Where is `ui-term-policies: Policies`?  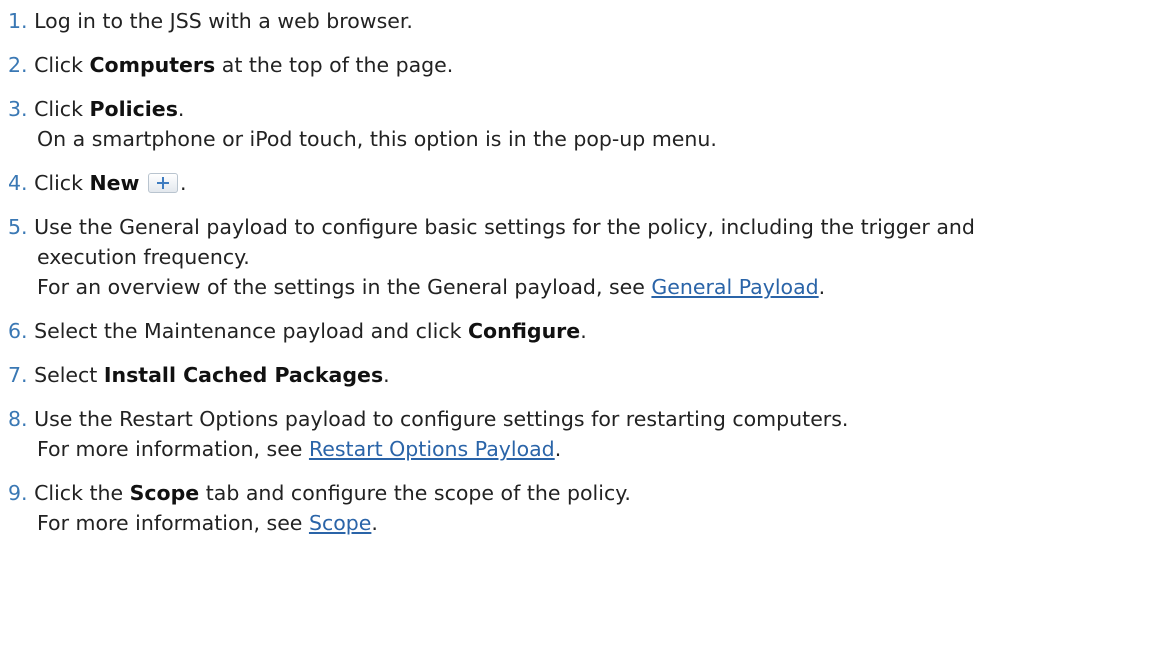
ui-term-policies: Policies is located at coordinates (133, 109).